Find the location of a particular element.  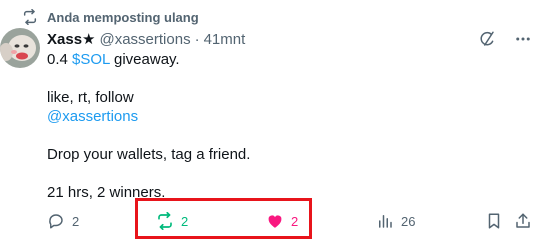

more-icon is located at coordinates (523, 39).